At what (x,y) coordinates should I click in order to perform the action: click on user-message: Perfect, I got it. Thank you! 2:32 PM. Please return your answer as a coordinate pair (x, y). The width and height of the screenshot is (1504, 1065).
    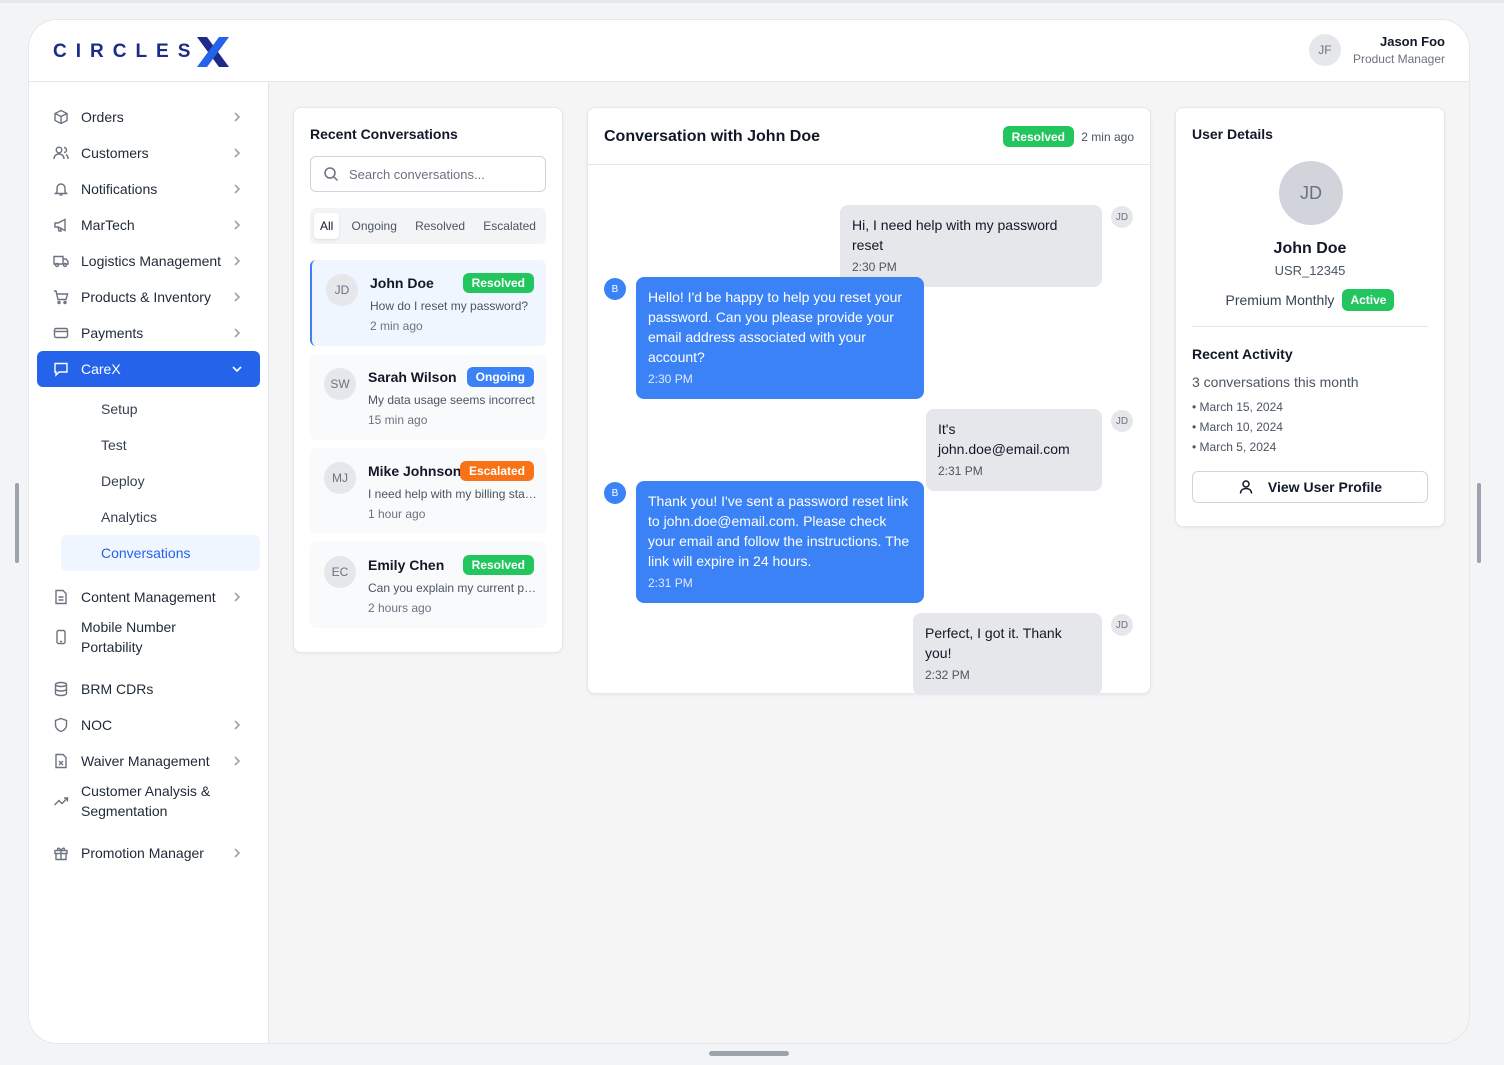
    Looking at the image, I should click on (1007, 654).